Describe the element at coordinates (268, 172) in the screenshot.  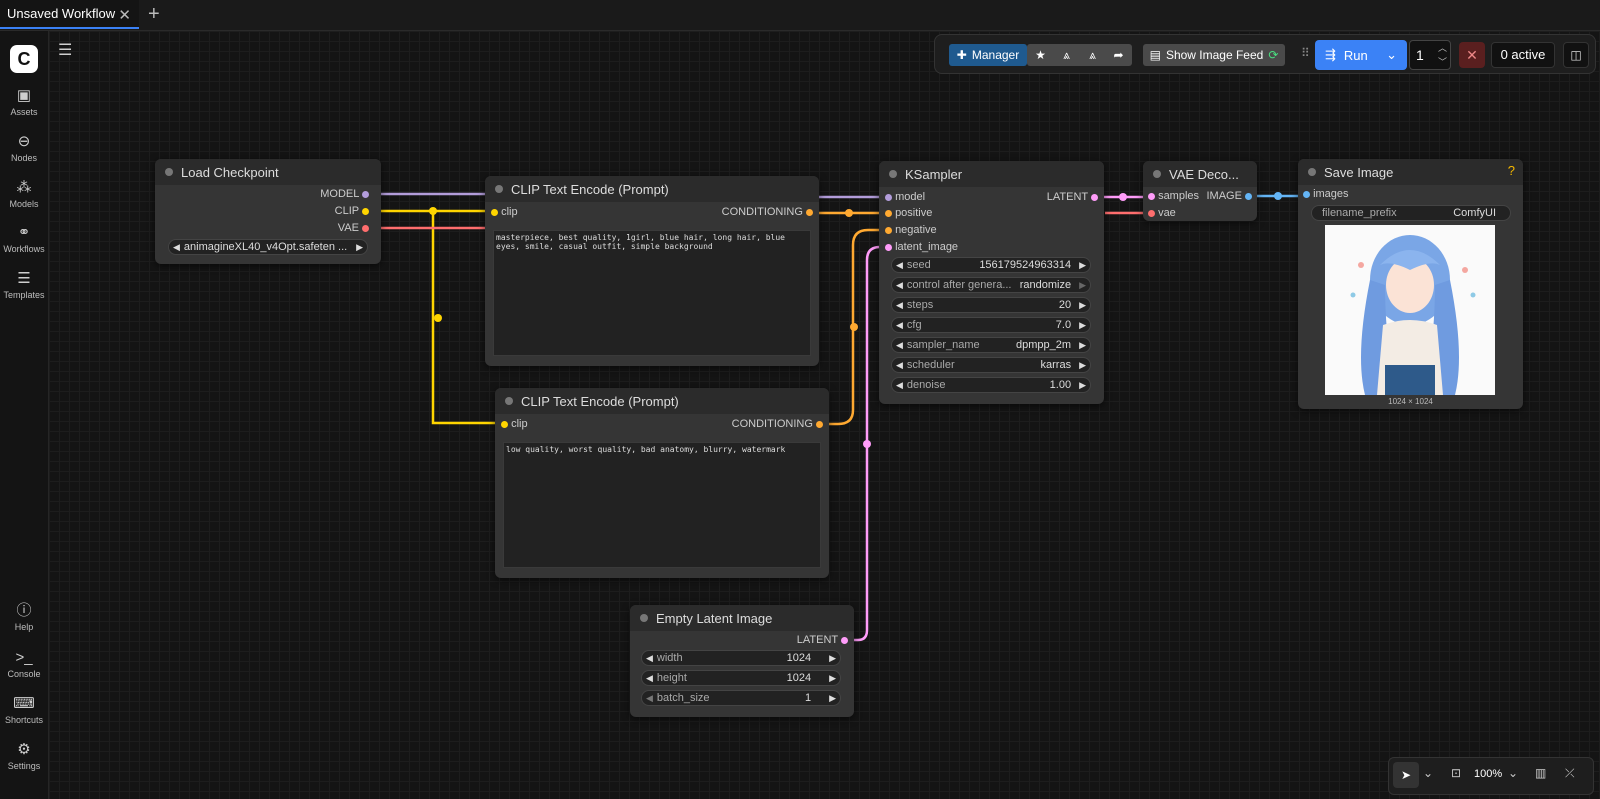
I see `node-header: Load Checkpoint` at that location.